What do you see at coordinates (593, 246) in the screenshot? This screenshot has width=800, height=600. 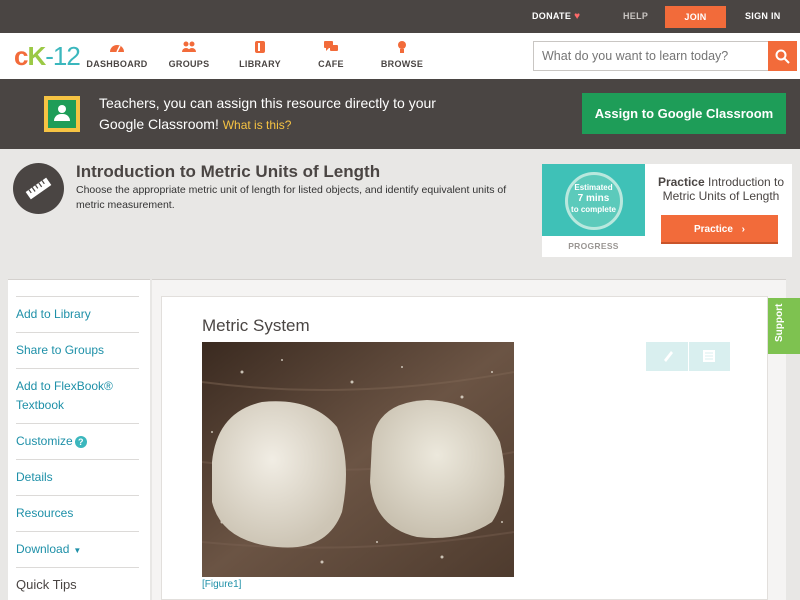 I see `progress-label: PROGRESS` at bounding box center [593, 246].